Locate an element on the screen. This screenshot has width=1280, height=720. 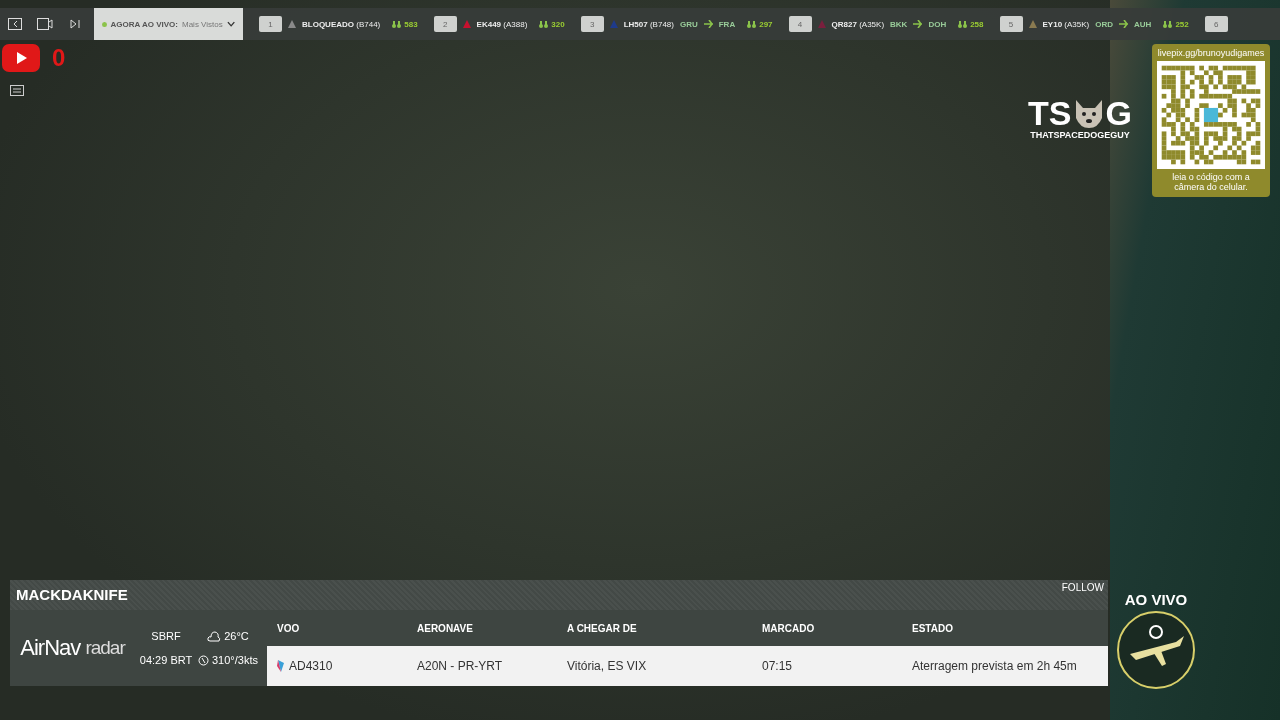
table-cell: 07:15 is located at coordinates (777, 666).